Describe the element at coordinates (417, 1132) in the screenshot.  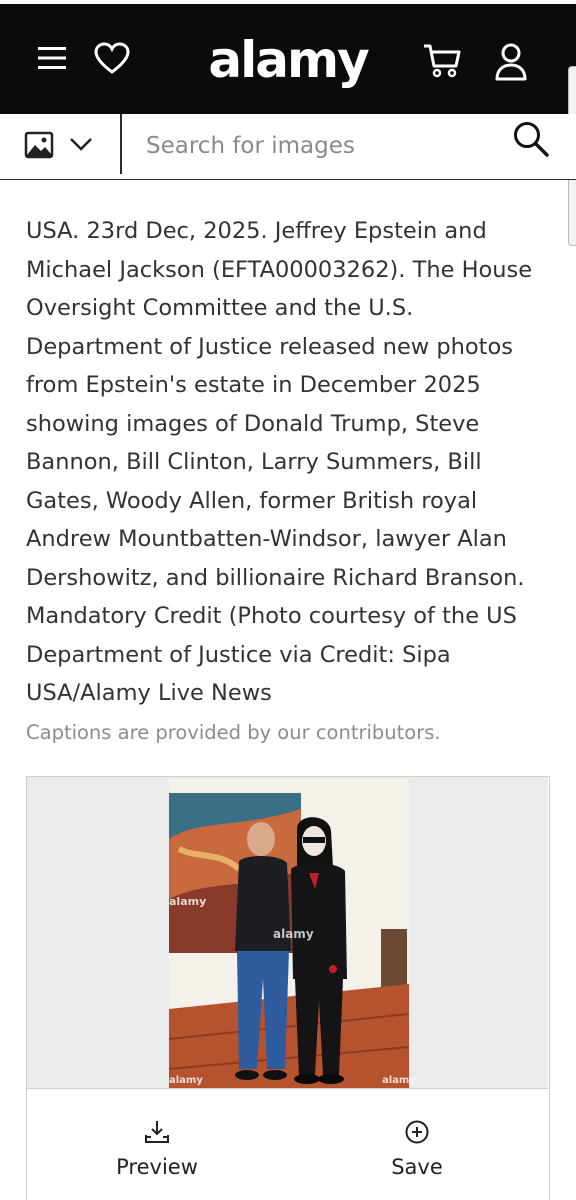
I see `add-circle-icon` at that location.